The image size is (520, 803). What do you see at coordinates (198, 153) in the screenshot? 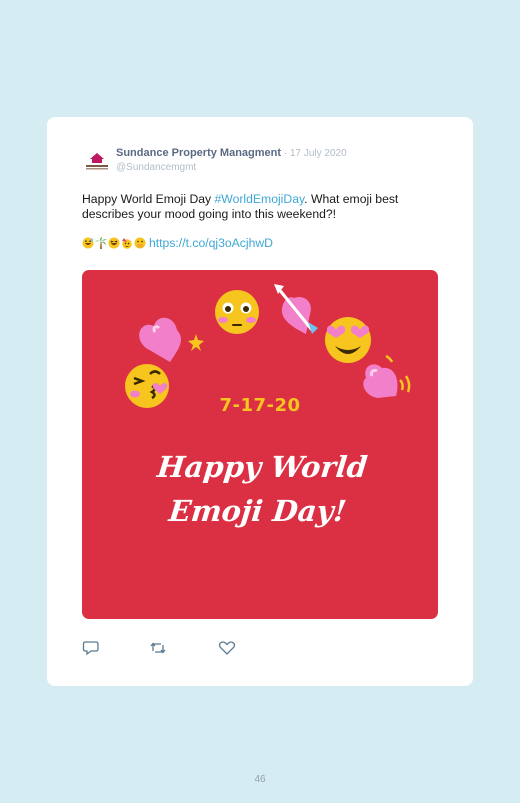
I see `author-name: Sundance Property Managment` at bounding box center [198, 153].